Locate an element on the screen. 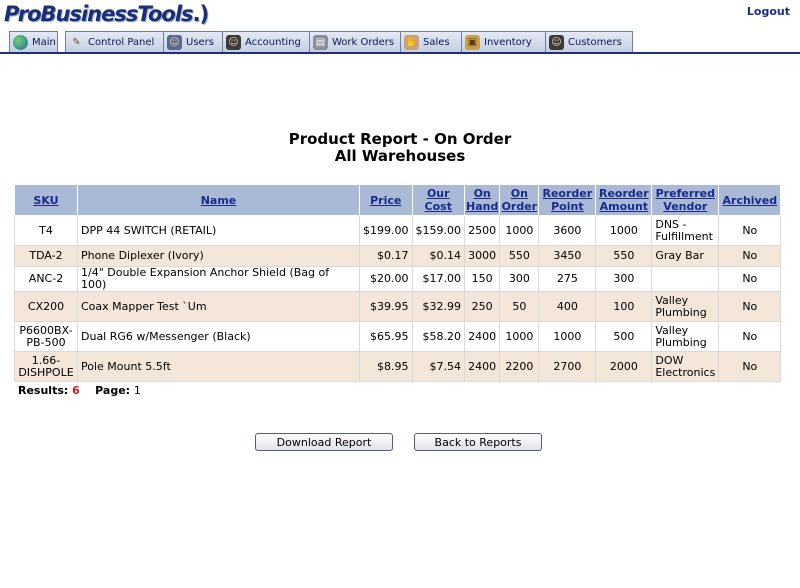  cell-price: $39.95 is located at coordinates (386, 306).